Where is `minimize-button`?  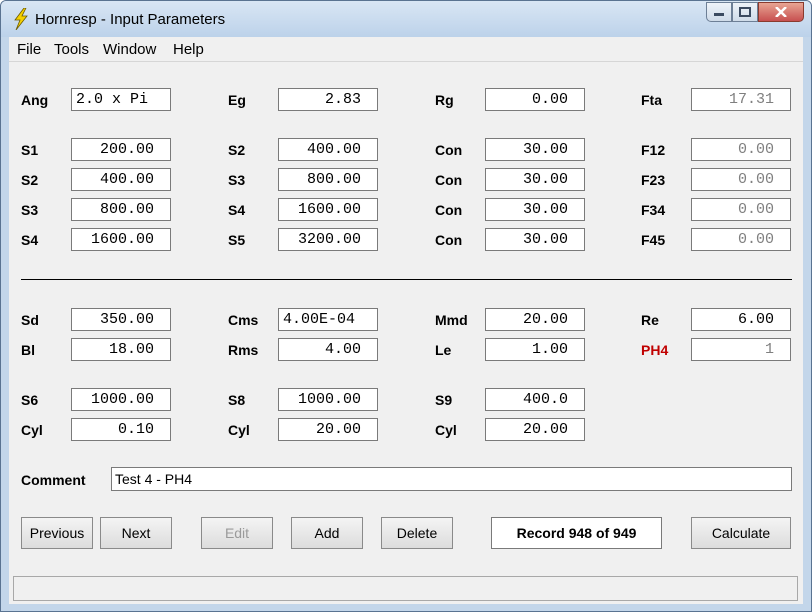 minimize-button is located at coordinates (719, 12).